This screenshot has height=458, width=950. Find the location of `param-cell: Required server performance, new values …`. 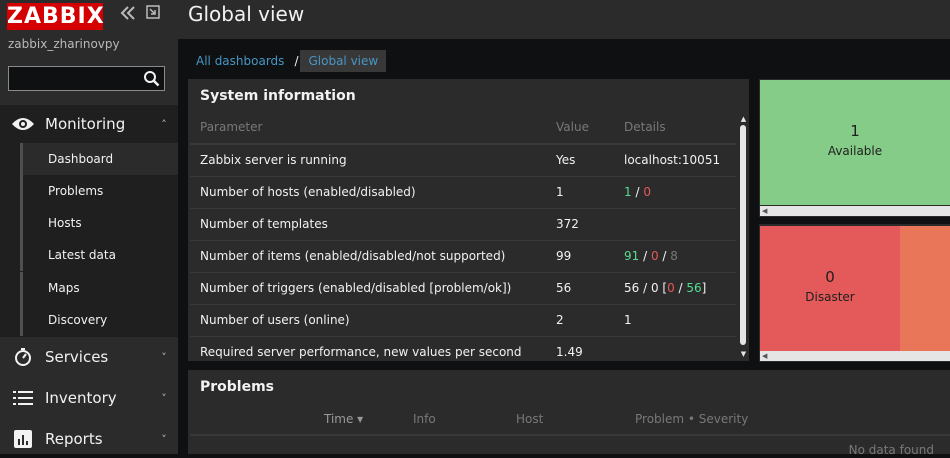

param-cell: Required server performance, new values … is located at coordinates (368, 348).